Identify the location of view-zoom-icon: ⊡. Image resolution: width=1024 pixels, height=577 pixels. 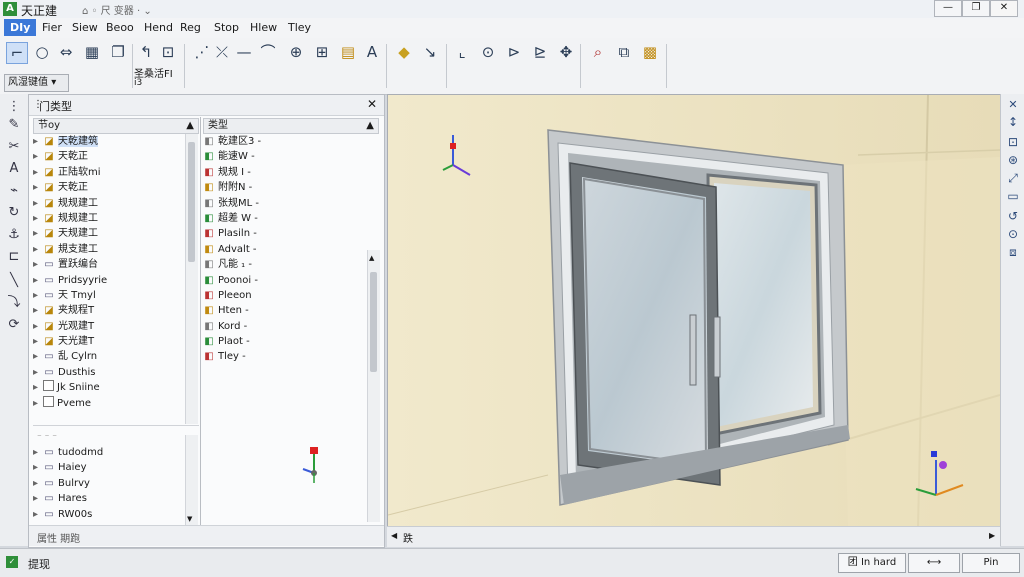
(1013, 142).